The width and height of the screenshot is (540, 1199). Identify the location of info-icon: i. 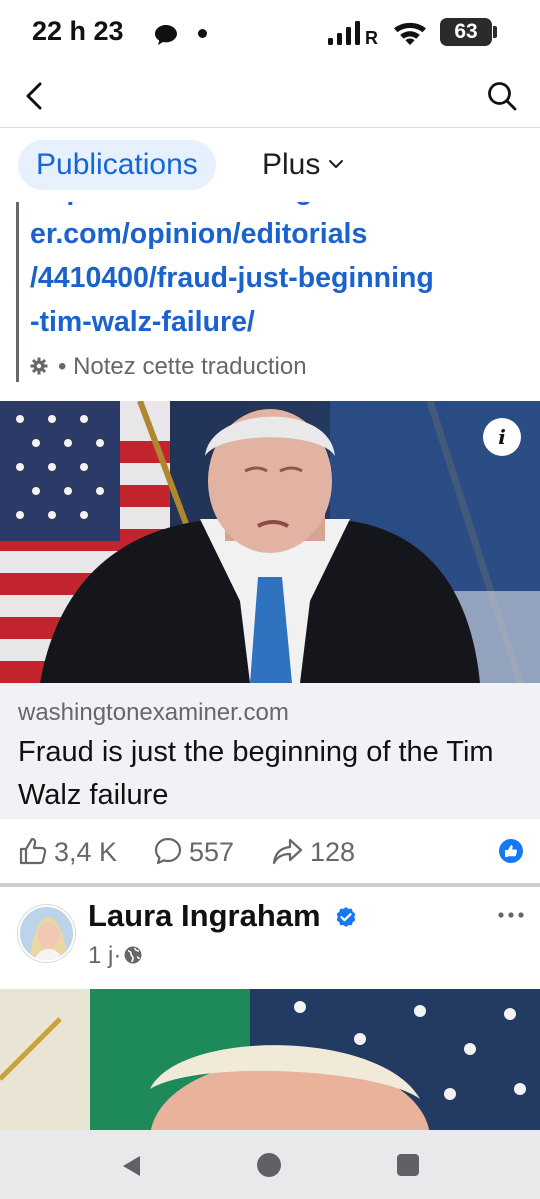
(502, 437).